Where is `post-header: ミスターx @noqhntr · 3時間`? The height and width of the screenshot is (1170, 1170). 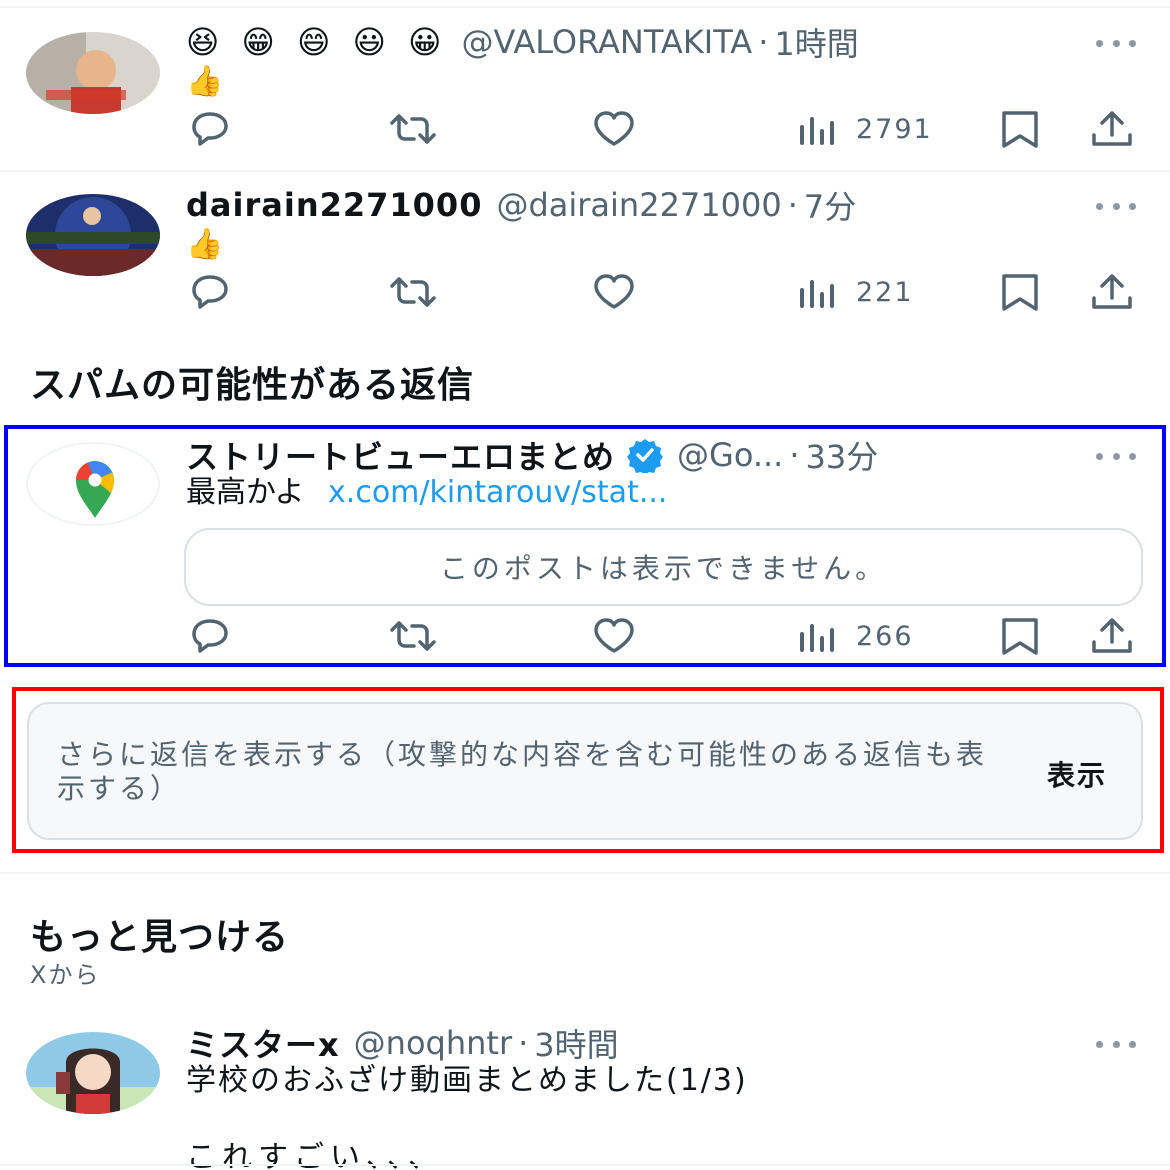
post-header: ミスターx @noqhntr · 3時間 is located at coordinates (402, 1043).